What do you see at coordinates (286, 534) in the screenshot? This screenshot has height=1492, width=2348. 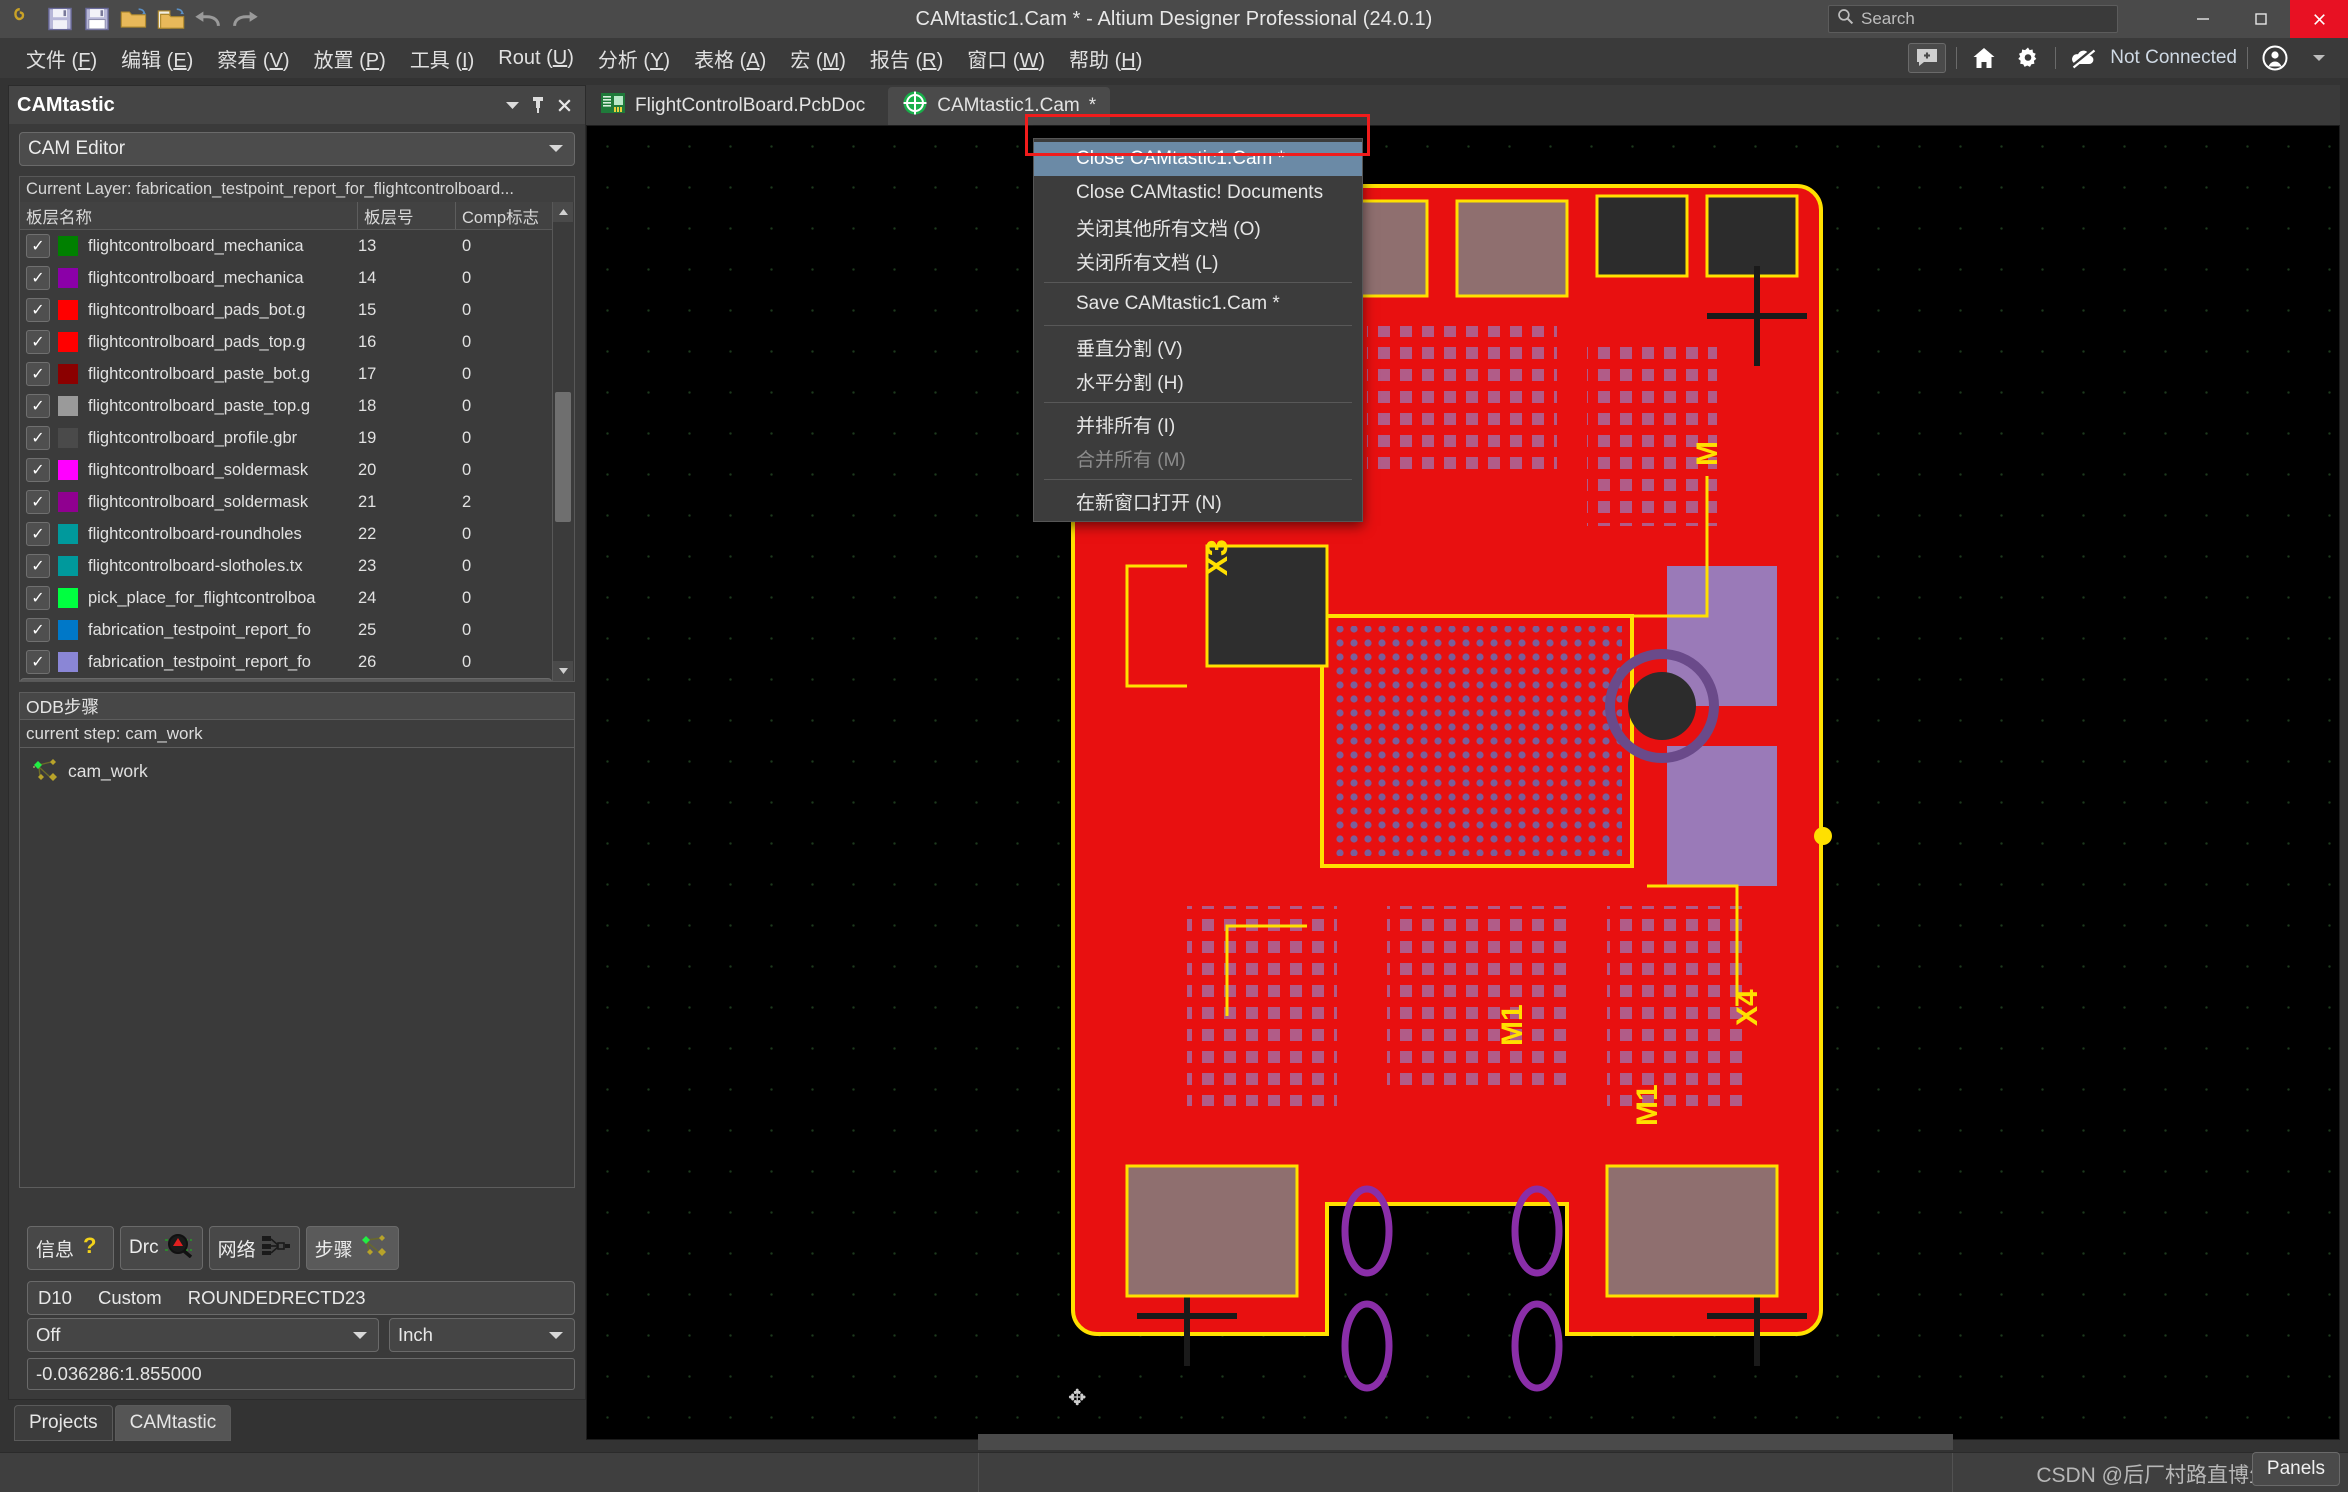 I see `layer-row: ✓ flightcontrolboard-roundholes 22 0` at bounding box center [286, 534].